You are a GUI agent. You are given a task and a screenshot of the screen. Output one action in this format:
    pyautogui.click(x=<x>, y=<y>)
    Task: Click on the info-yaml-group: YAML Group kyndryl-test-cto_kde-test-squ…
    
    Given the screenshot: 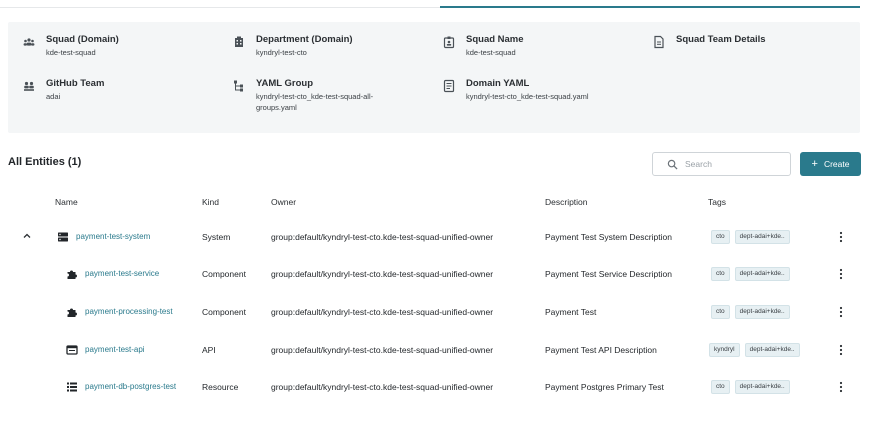 What is the action you would take?
    pyautogui.click(x=302, y=95)
    